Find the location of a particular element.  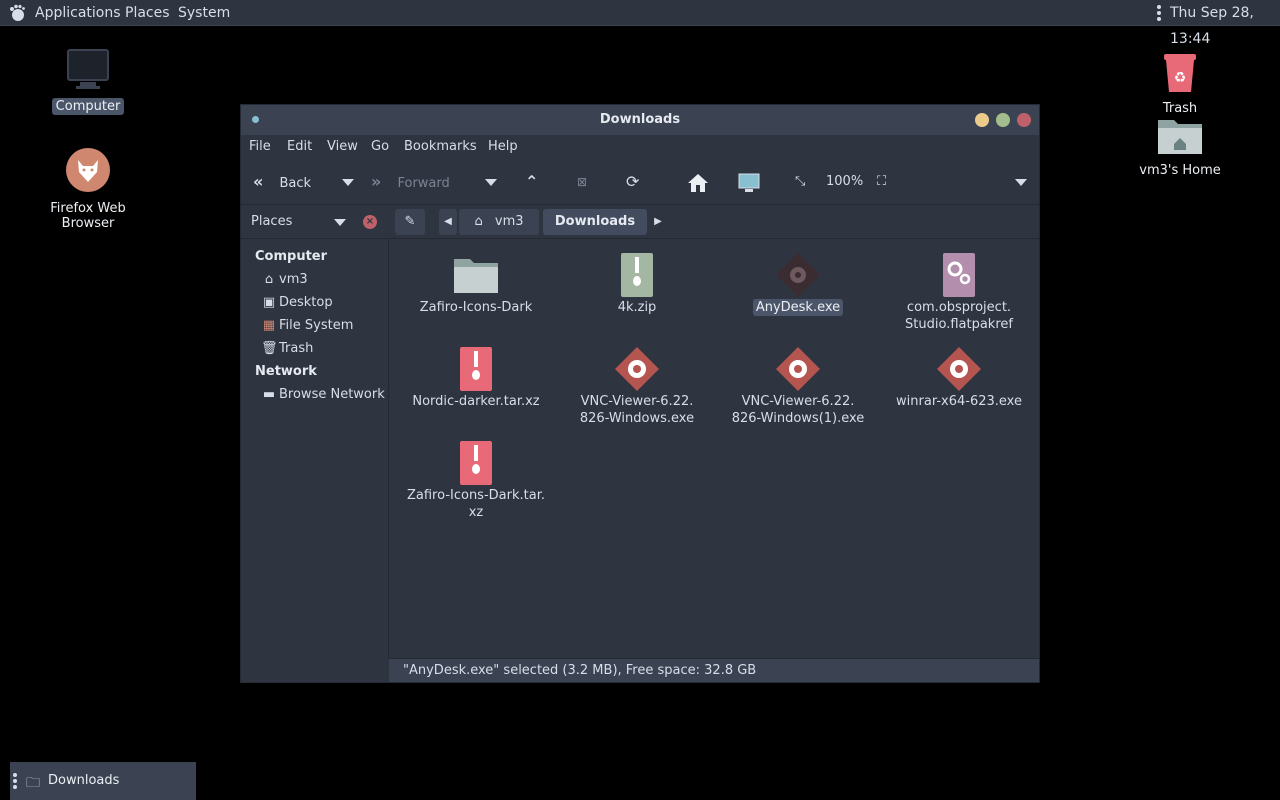

file-item: VNC-Viewer-6.22. 826-Windows(1).exe is located at coordinates (798, 386).